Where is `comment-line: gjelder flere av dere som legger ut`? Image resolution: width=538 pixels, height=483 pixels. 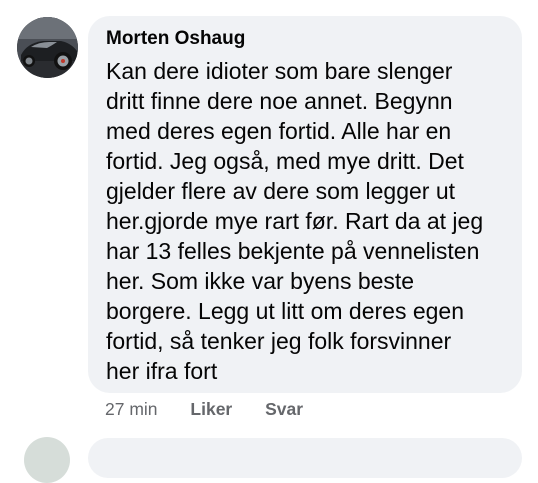
comment-line: gjelder flere av dere som legger ut is located at coordinates (281, 191).